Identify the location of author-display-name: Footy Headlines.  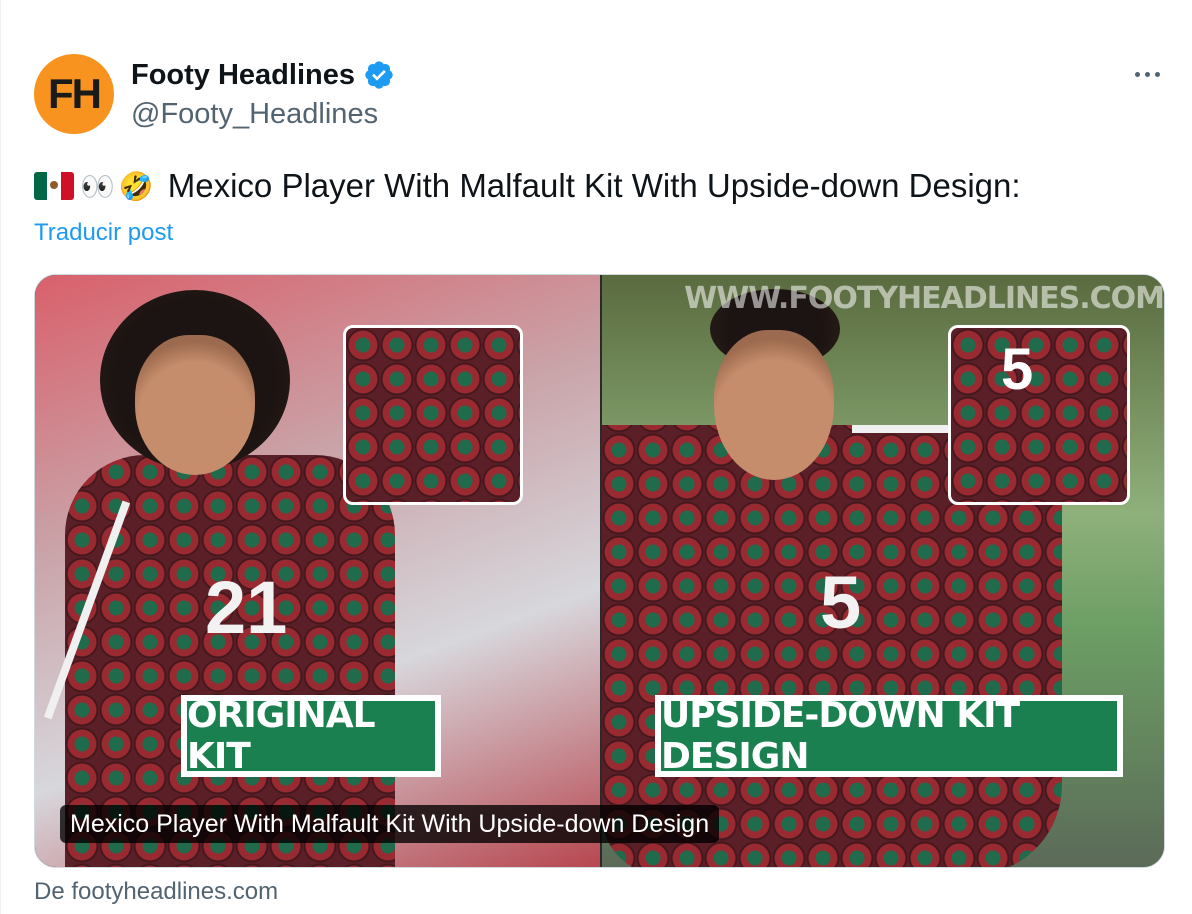
(243, 75).